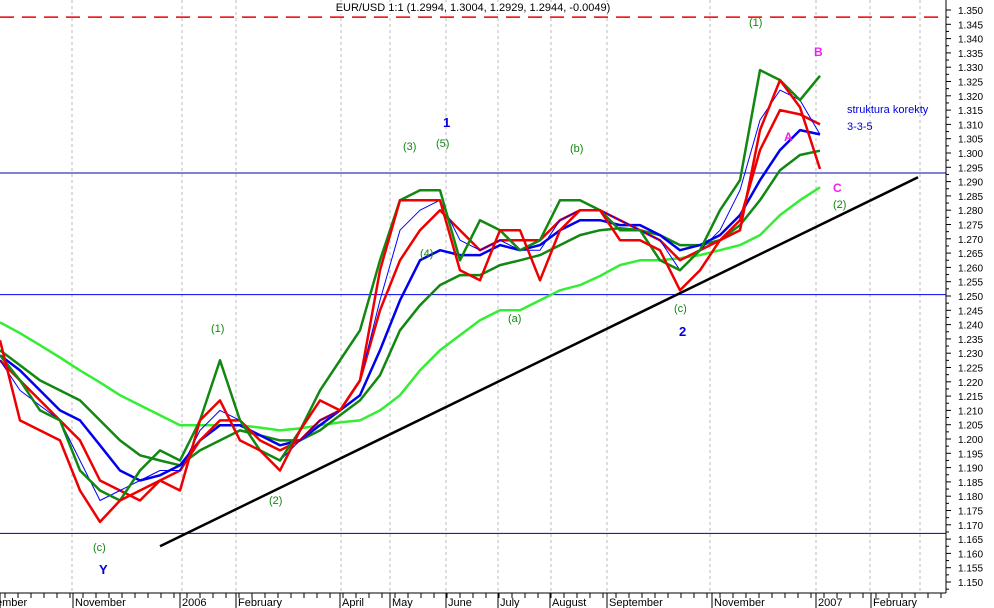  I want to click on label-A: A, so click(788, 137).